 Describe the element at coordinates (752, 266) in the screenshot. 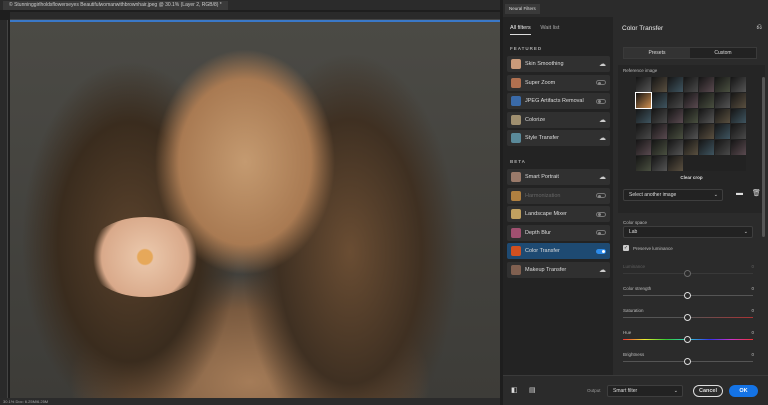

I see `slider-value: 0` at that location.